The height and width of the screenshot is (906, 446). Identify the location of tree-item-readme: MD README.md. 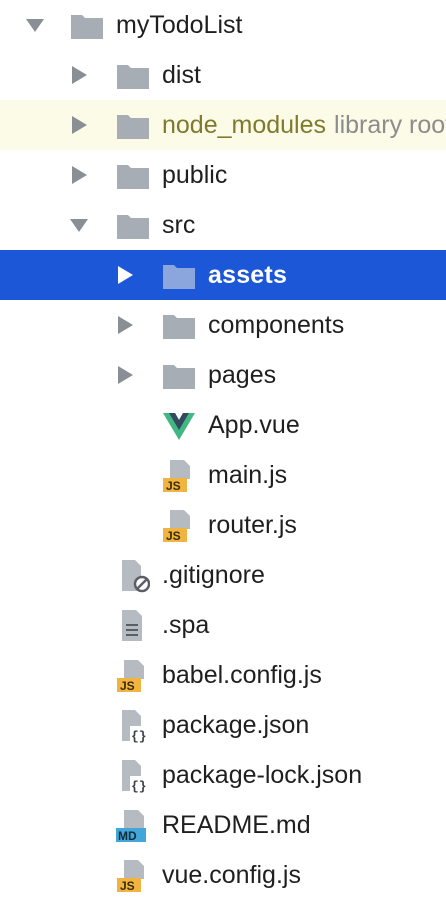
(223, 825).